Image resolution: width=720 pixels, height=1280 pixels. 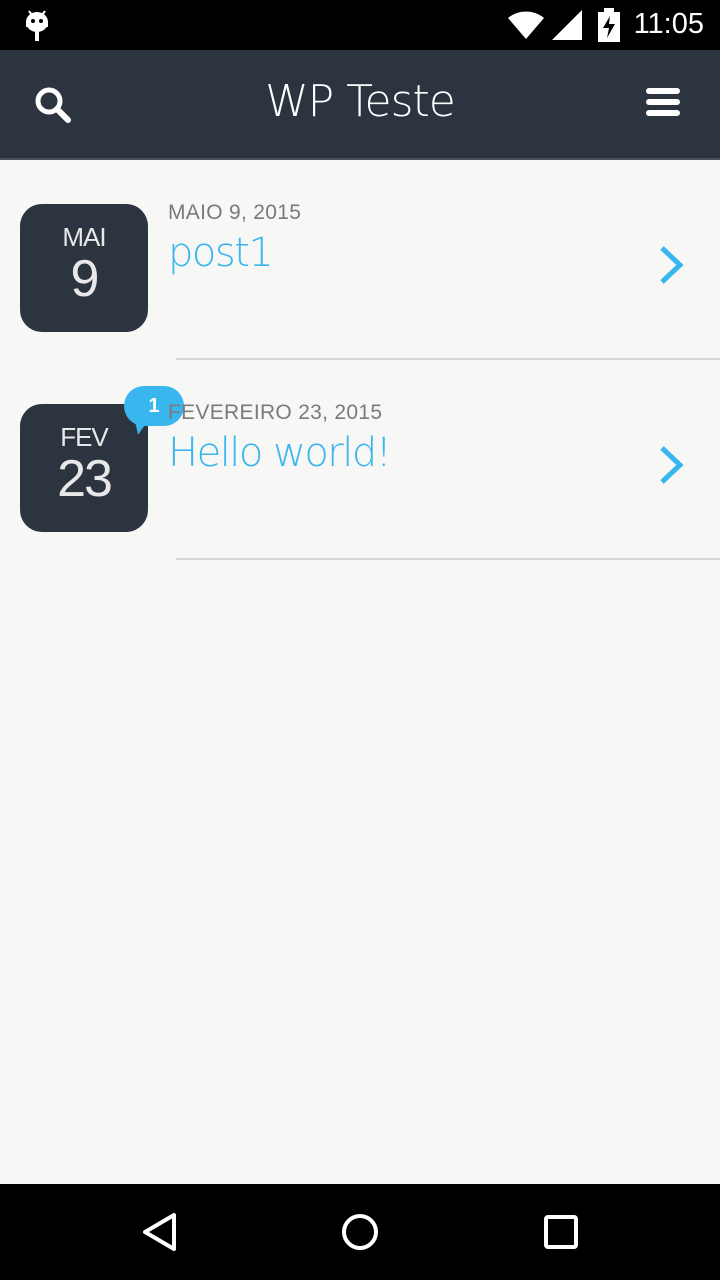 What do you see at coordinates (280, 453) in the screenshot?
I see `post-title: Hello world!` at bounding box center [280, 453].